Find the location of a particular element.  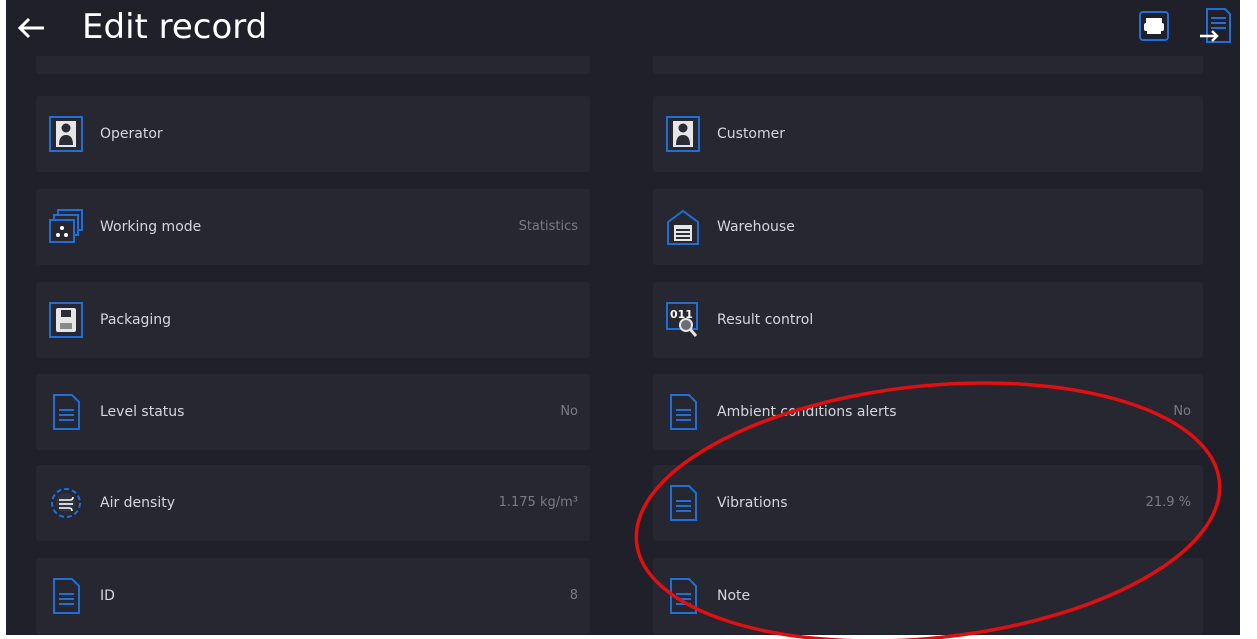

item-value: Statistics is located at coordinates (548, 226).